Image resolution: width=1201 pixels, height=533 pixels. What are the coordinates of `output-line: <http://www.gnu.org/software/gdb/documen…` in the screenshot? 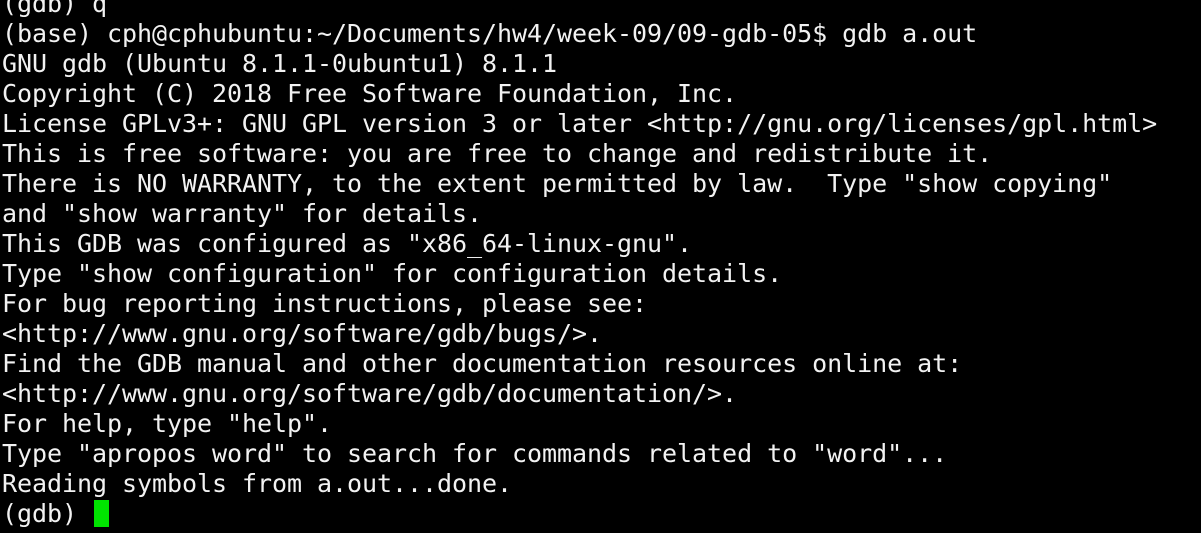 It's located at (370, 393).